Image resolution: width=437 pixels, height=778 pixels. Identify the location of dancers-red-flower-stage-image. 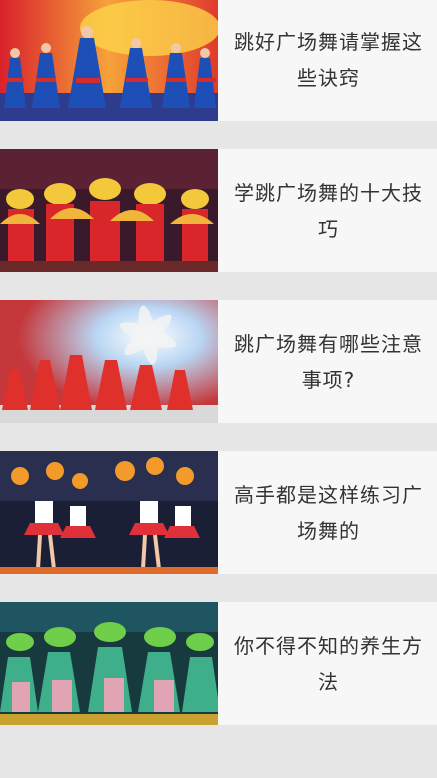
(109, 361).